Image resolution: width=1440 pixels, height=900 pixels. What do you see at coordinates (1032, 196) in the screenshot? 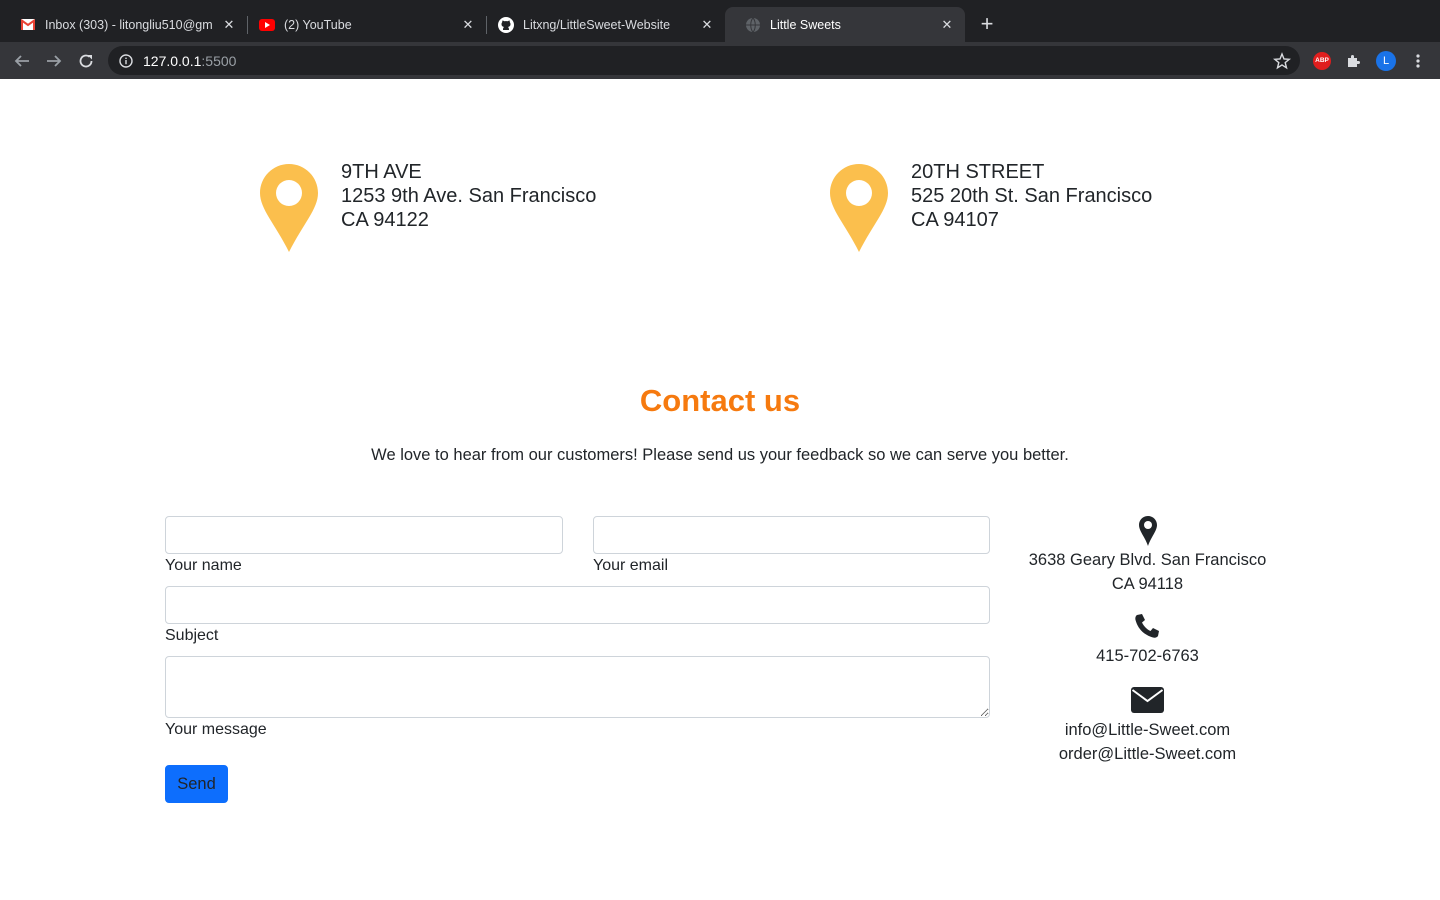
I see `location-street: 525 20th St. San Francisco` at bounding box center [1032, 196].